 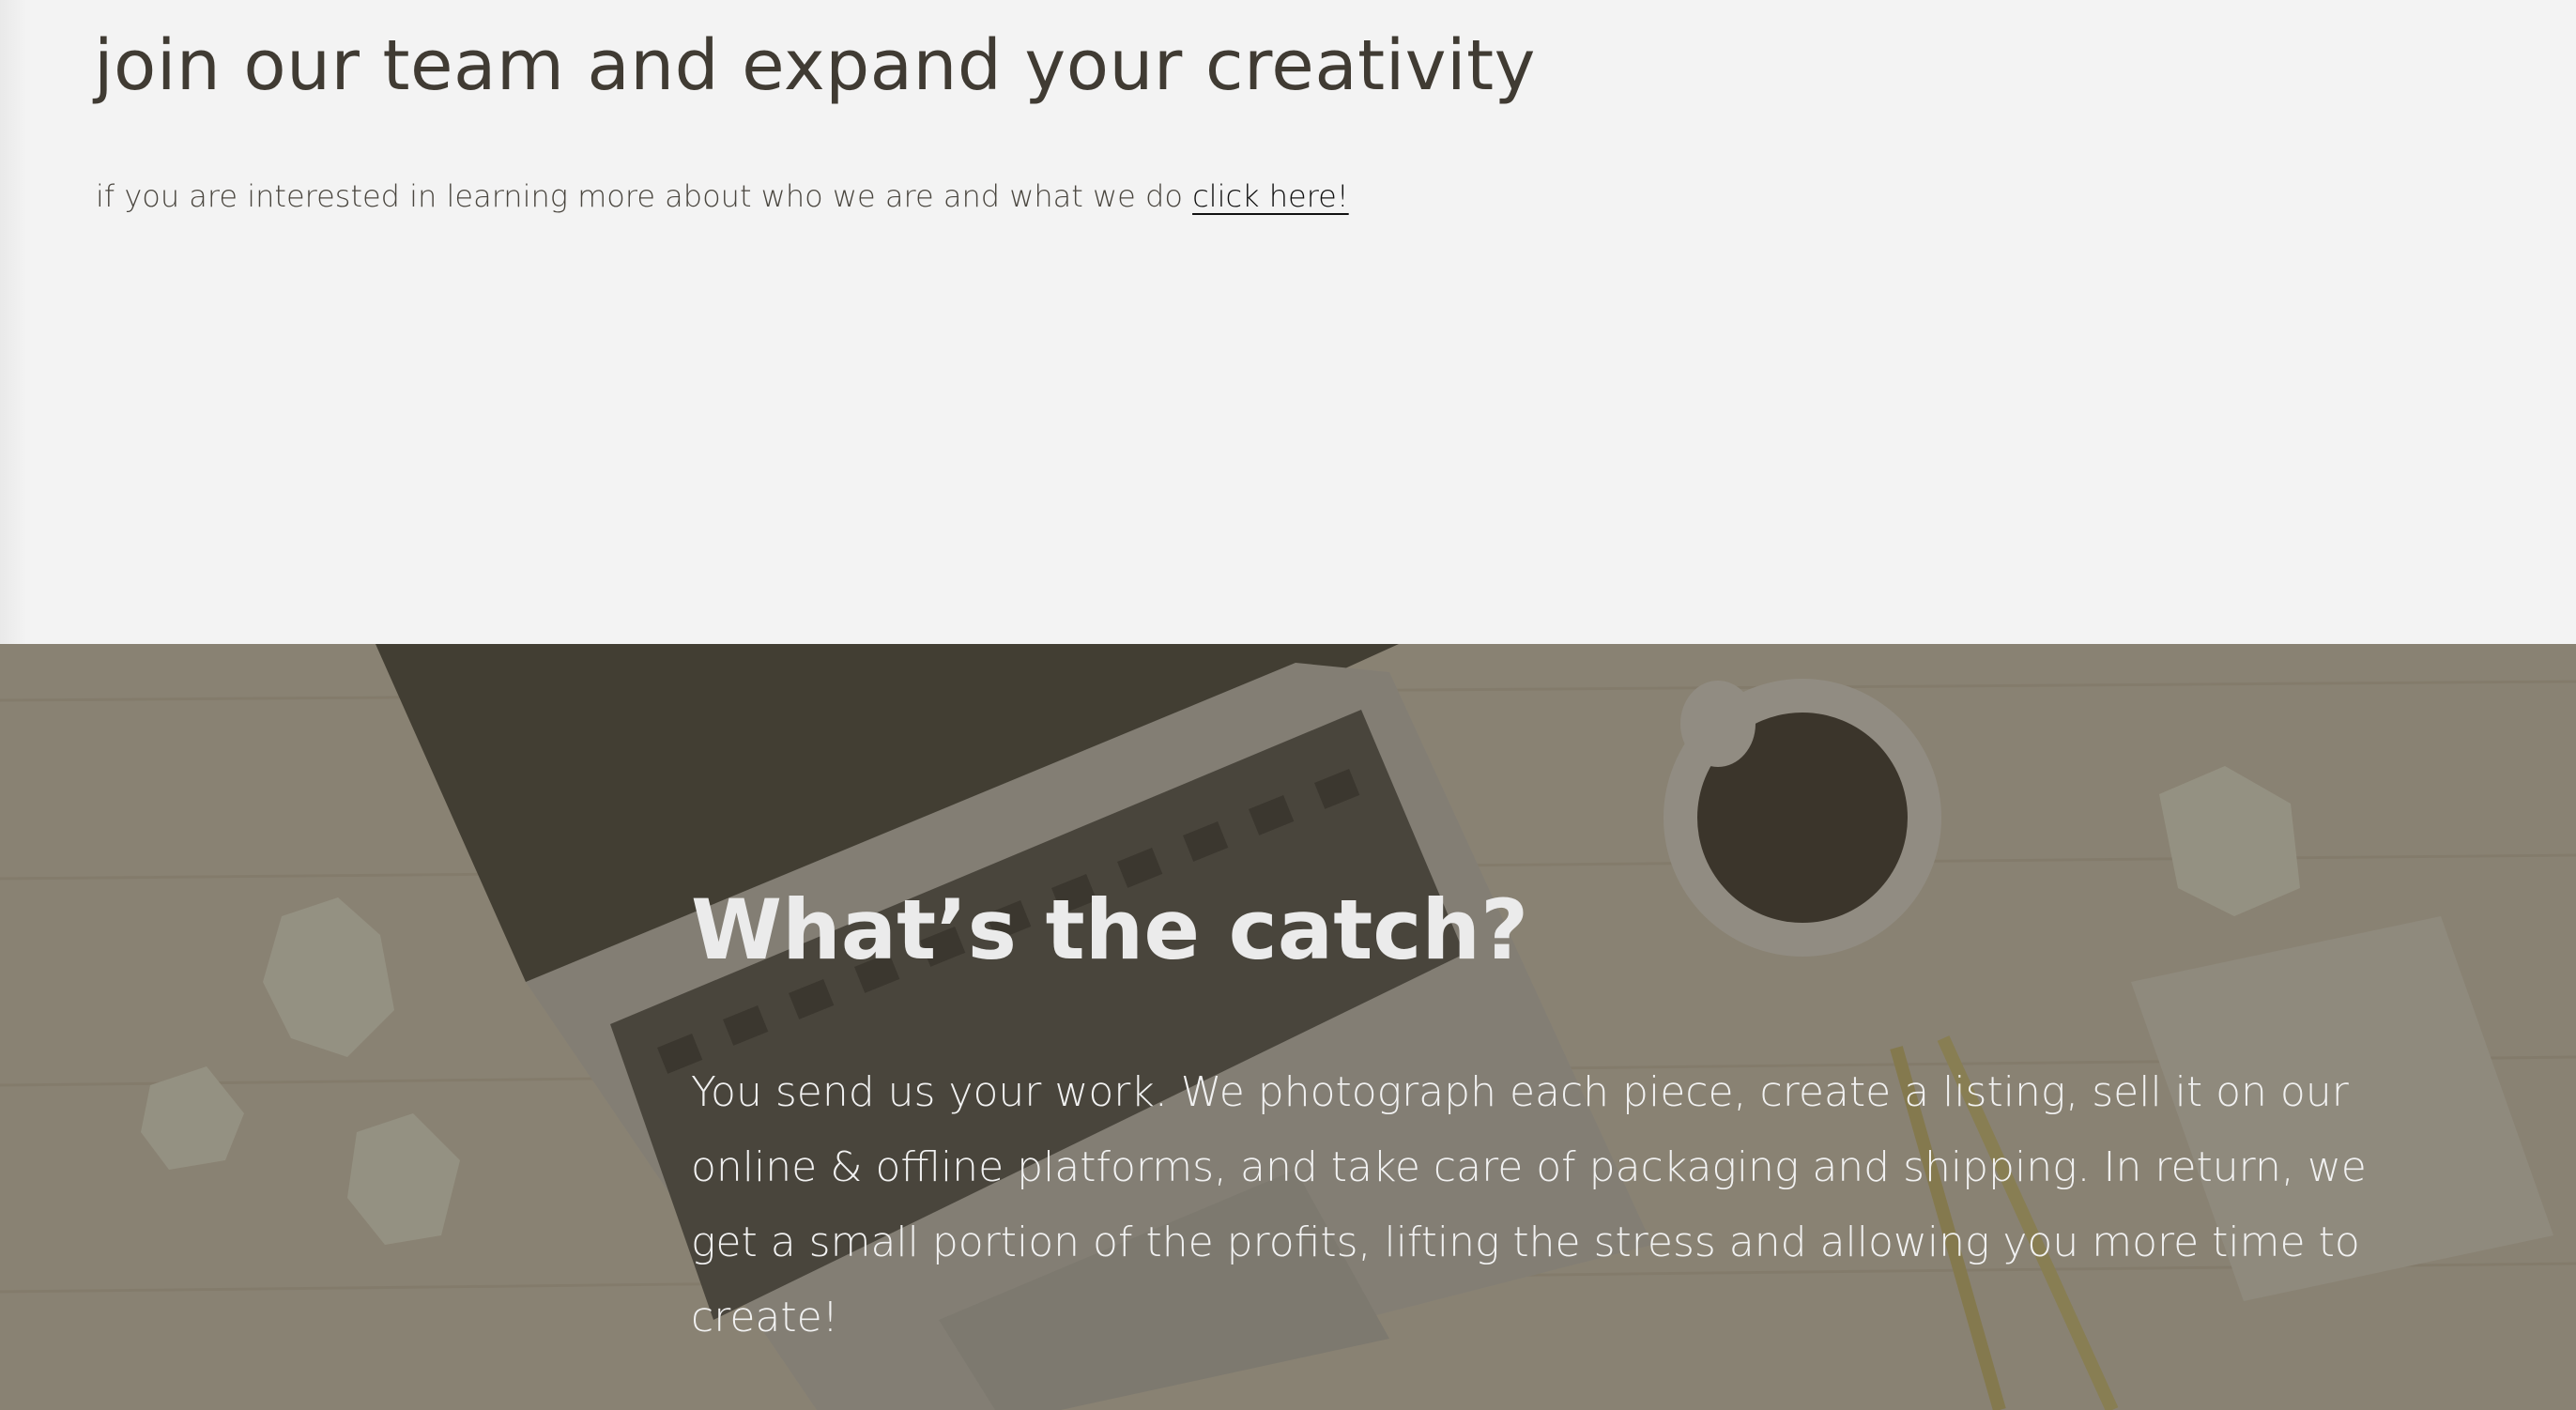 What do you see at coordinates (13, 322) in the screenshot?
I see `left-edge-shadow` at bounding box center [13, 322].